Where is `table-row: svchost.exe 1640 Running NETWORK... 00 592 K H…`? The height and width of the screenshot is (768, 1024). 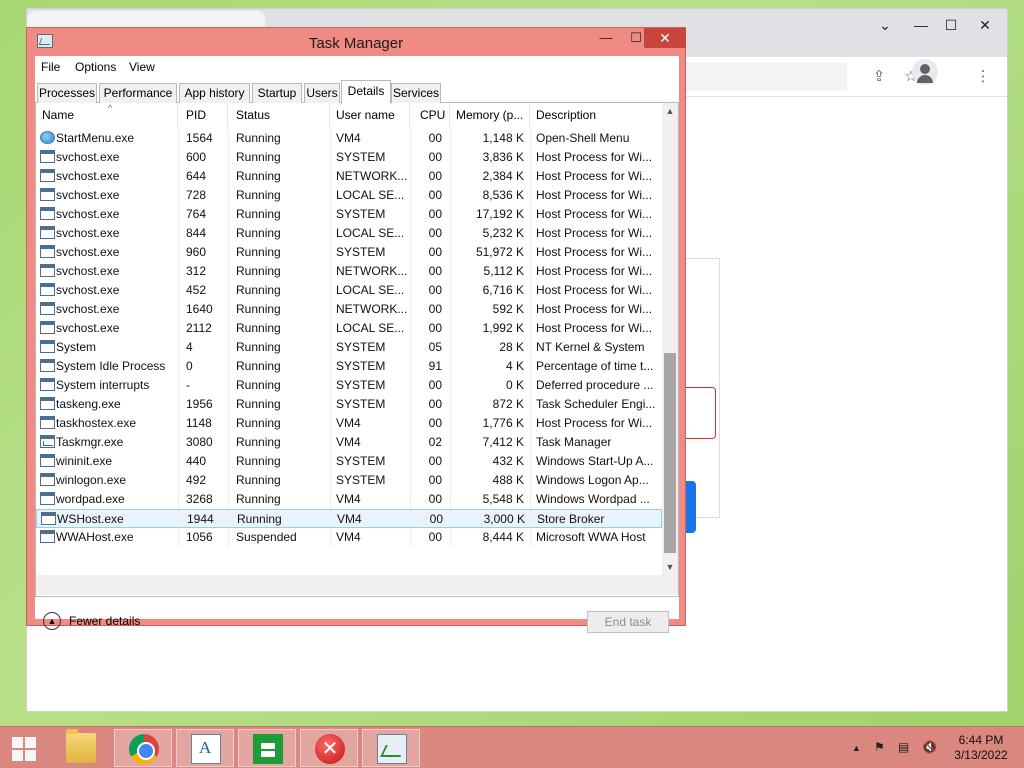
table-row: svchost.exe 1640 Running NETWORK... 00 592 K H… is located at coordinates (349, 309).